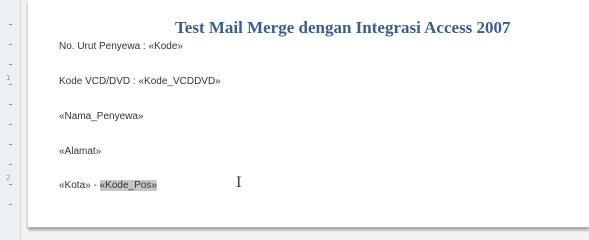 The width and height of the screenshot is (589, 240). I want to click on ruler-number: 1, so click(8, 78).